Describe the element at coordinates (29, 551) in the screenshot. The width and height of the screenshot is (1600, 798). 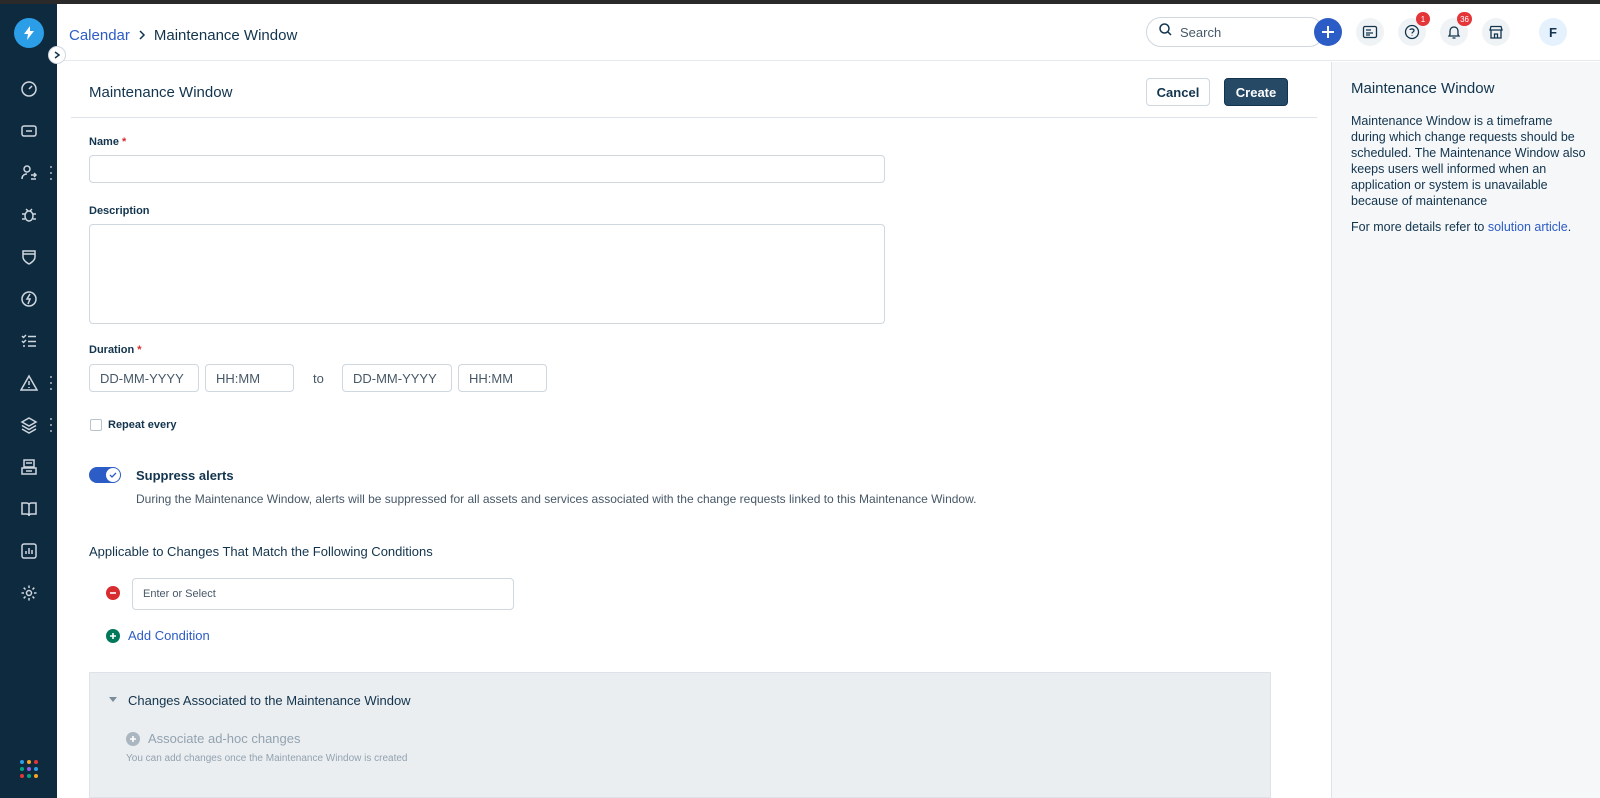
I see `reports-icon` at that location.